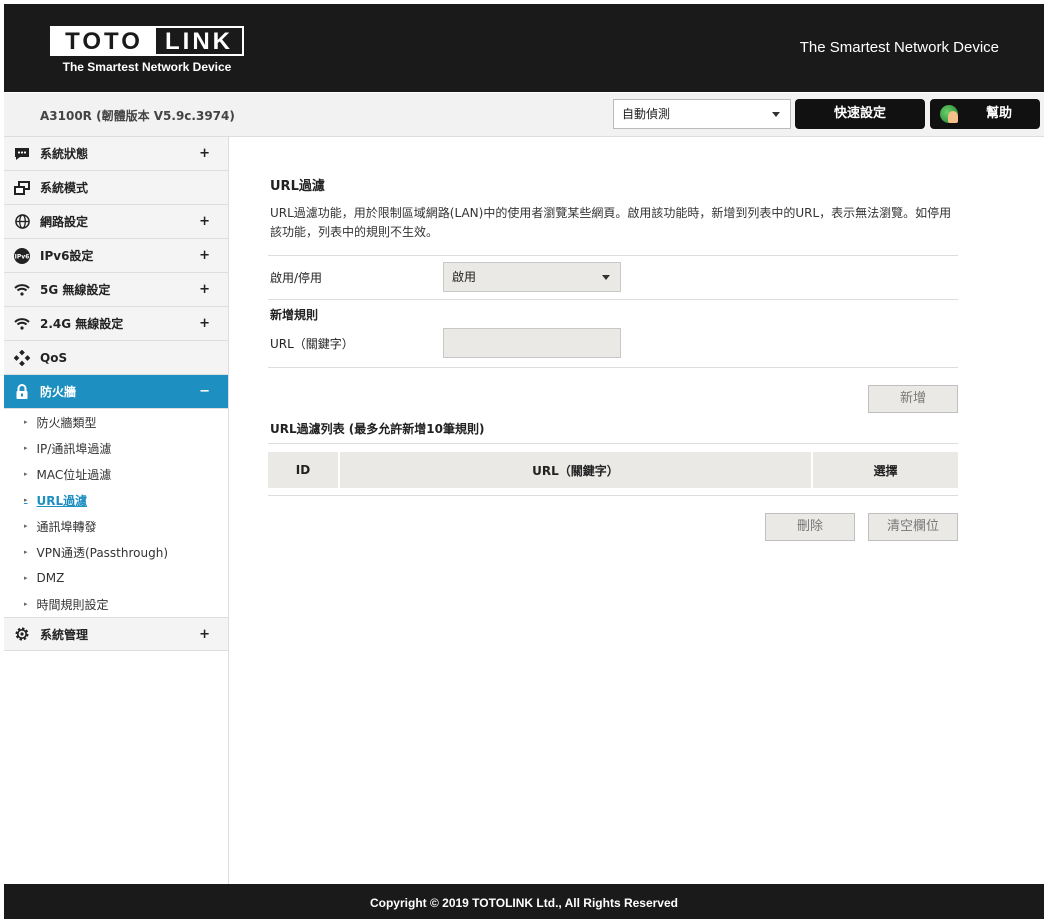 This screenshot has height=923, width=1048. Describe the element at coordinates (22, 391) in the screenshot. I see `lock-icon` at that location.